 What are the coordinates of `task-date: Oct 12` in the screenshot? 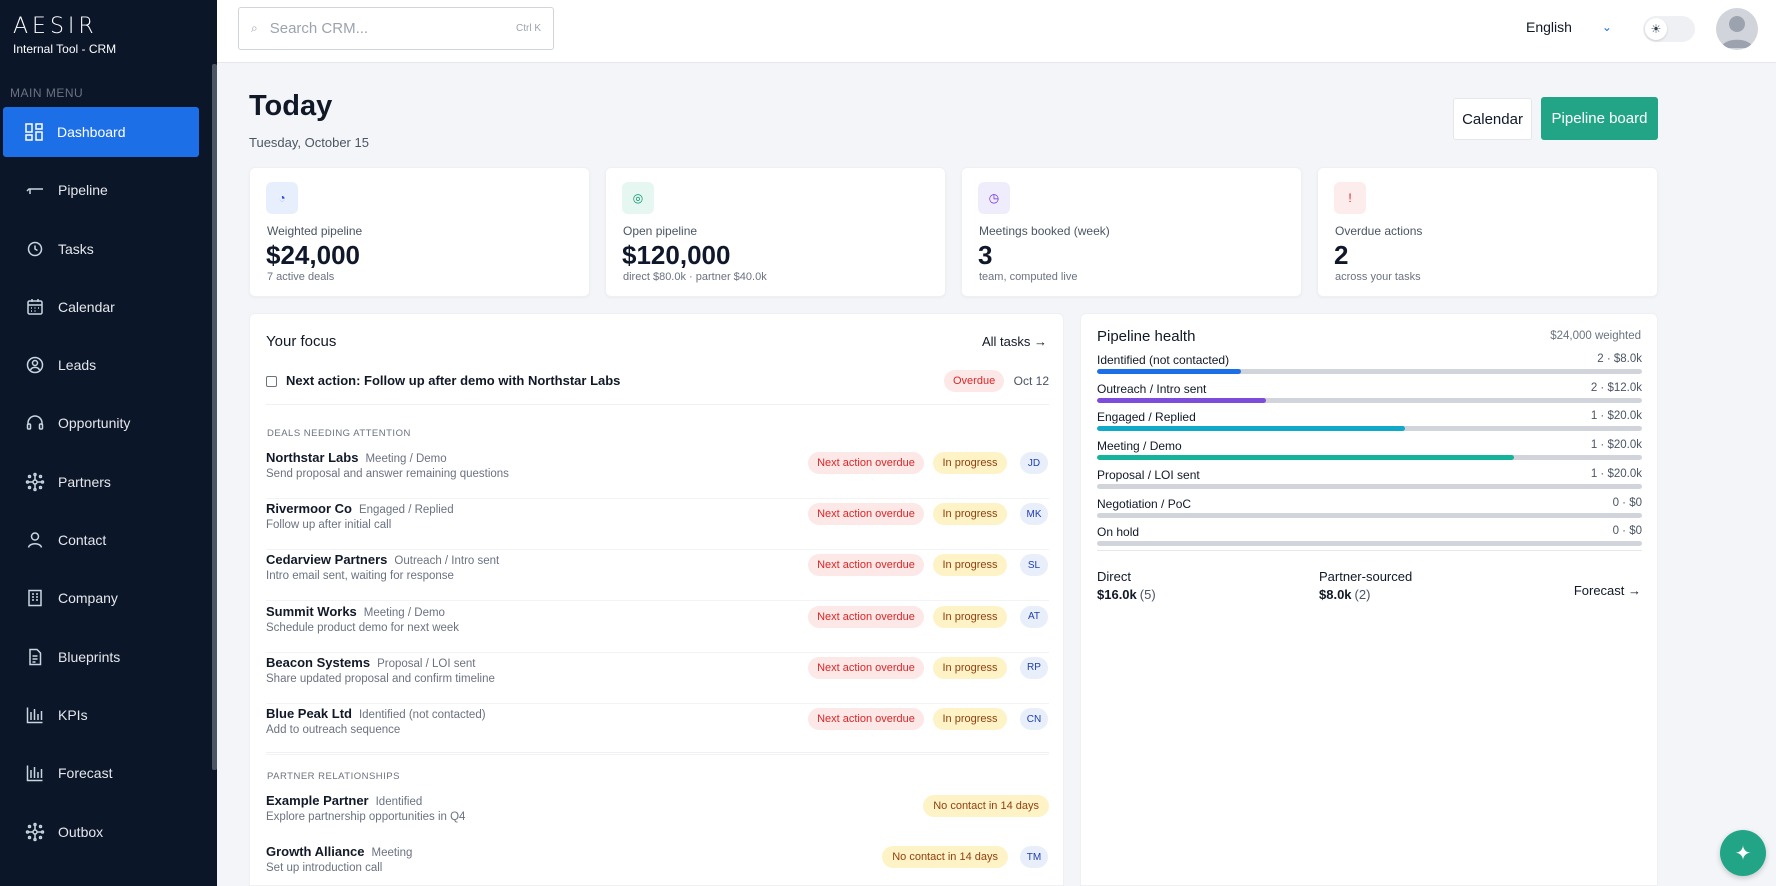 It's located at (1031, 381).